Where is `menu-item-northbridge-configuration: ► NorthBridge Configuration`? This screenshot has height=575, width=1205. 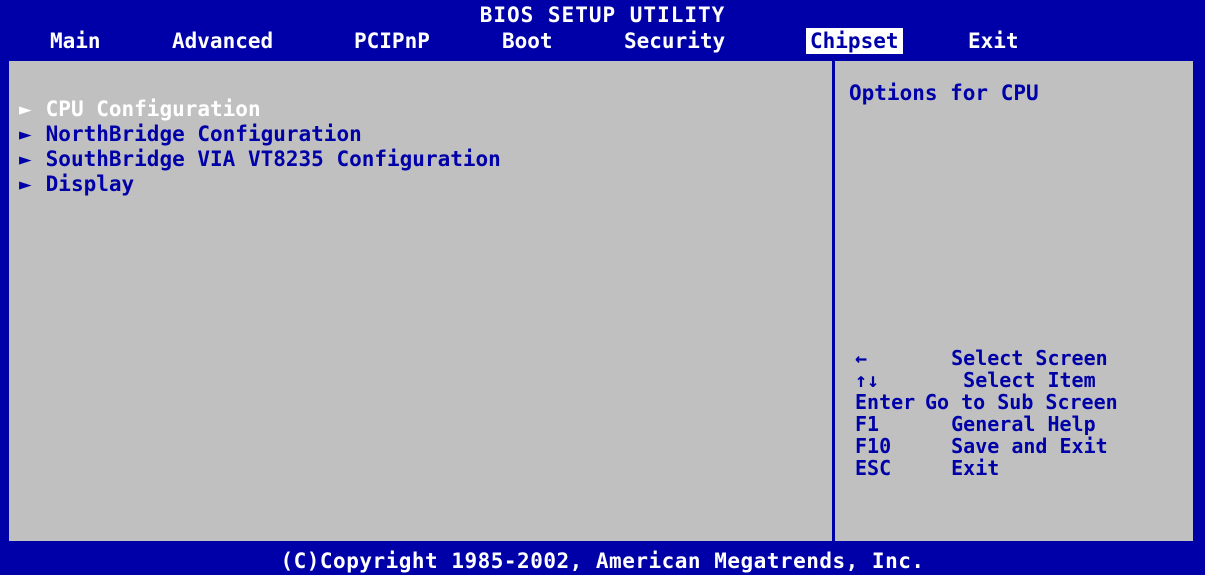
menu-item-northbridge-configuration: ► NorthBridge Configuration is located at coordinates (260, 134).